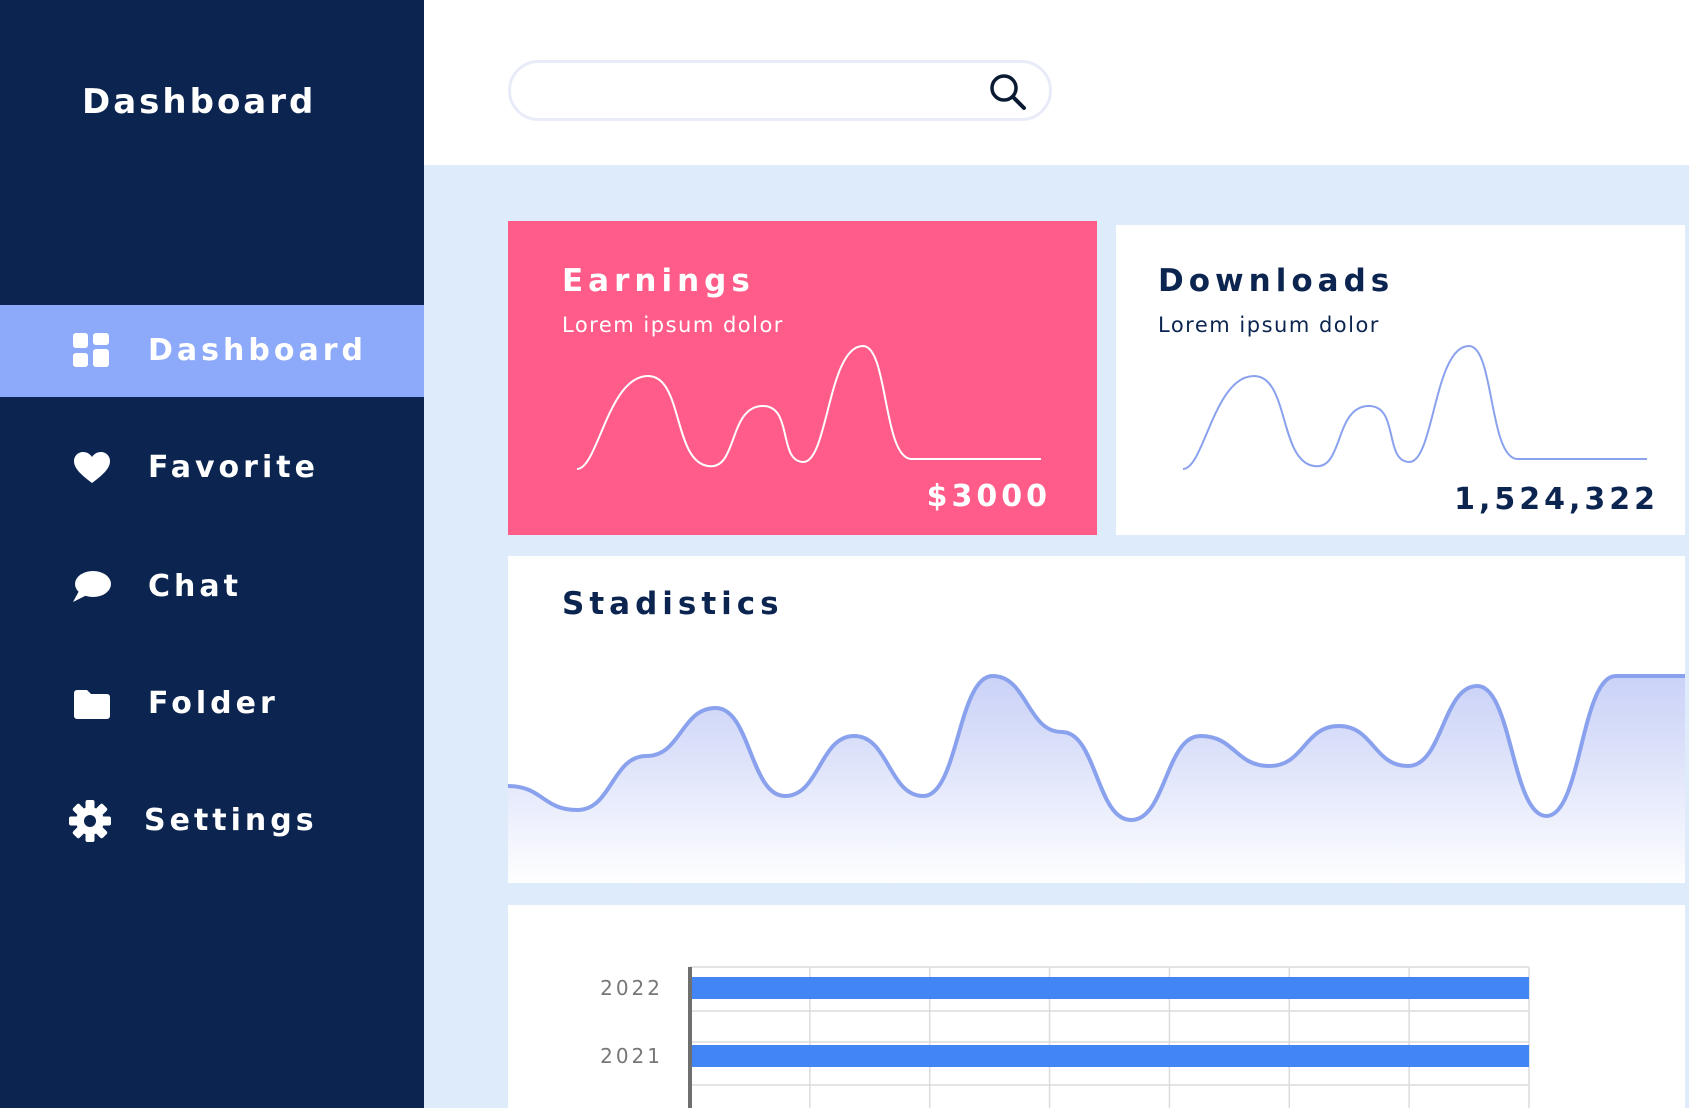 The height and width of the screenshot is (1108, 1689). What do you see at coordinates (231, 820) in the screenshot?
I see `sidebar-item-label: Settings` at bounding box center [231, 820].